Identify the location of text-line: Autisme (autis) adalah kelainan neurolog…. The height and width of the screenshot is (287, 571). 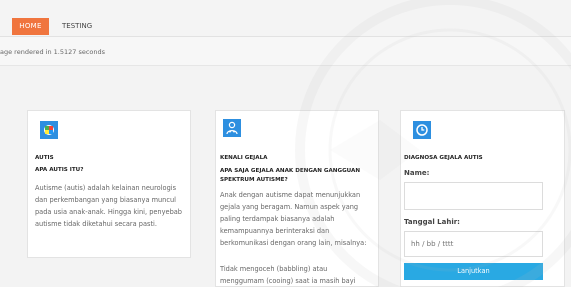
(106, 188).